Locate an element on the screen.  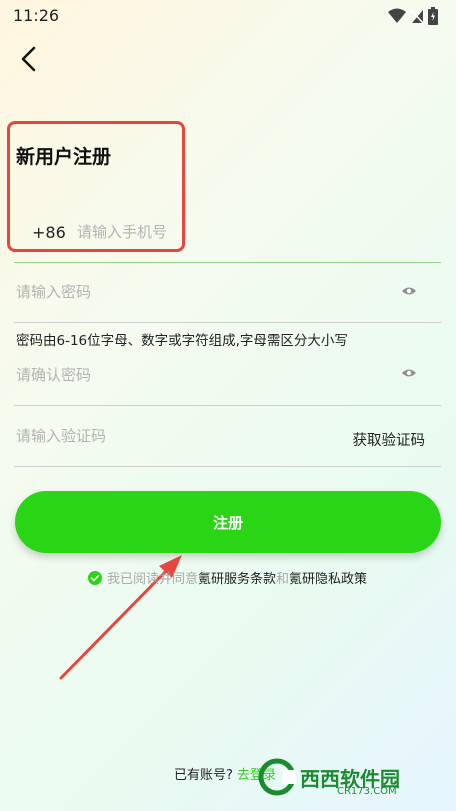
terms-link: 氪研服务条款 is located at coordinates (237, 577).